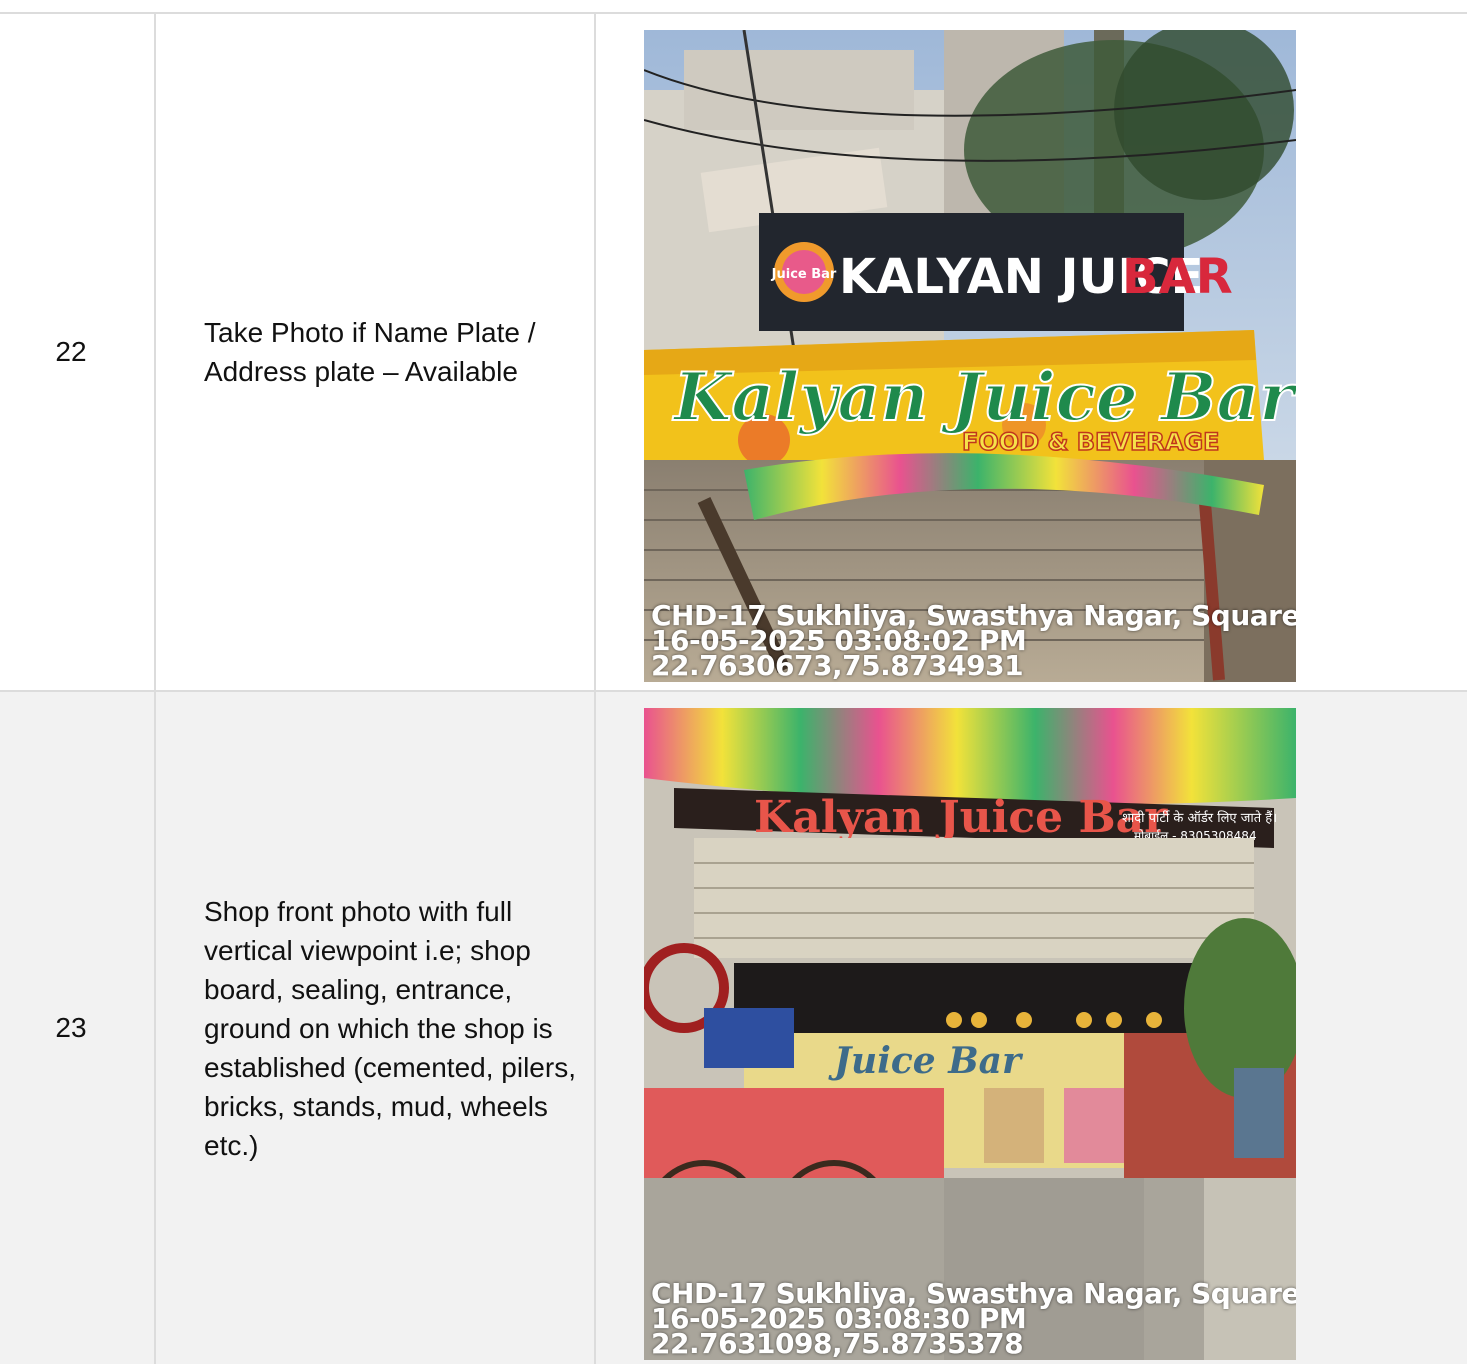 The width and height of the screenshot is (1467, 1364). What do you see at coordinates (1091, 442) in the screenshot?
I see `banner-subtitle: FOOD & BEVERAGE` at bounding box center [1091, 442].